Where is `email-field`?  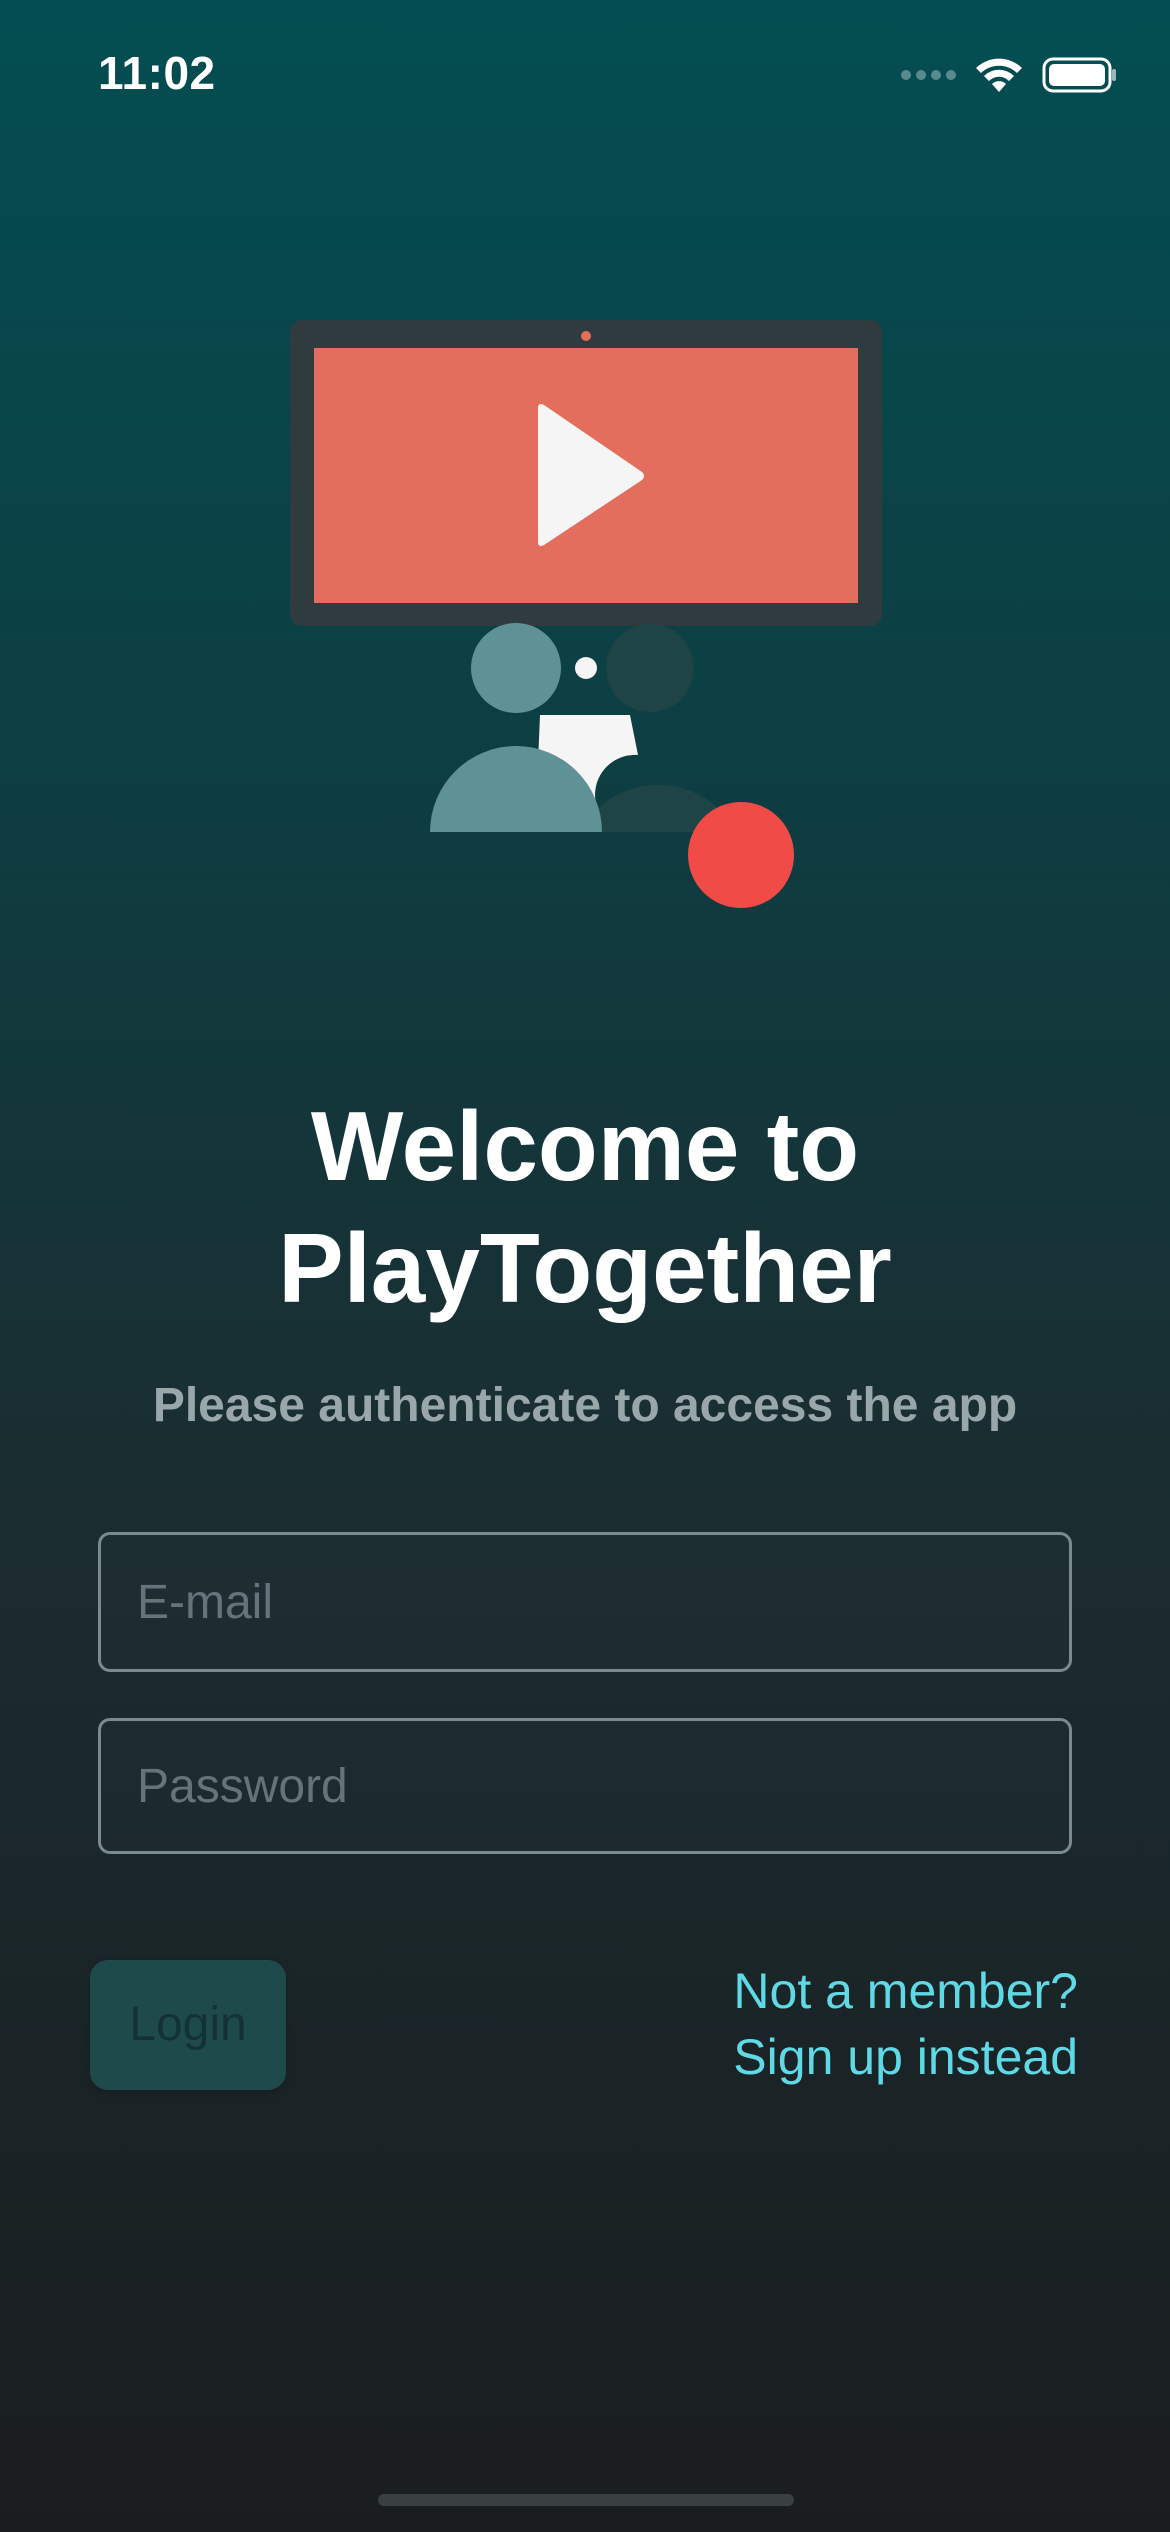
email-field is located at coordinates (585, 1602).